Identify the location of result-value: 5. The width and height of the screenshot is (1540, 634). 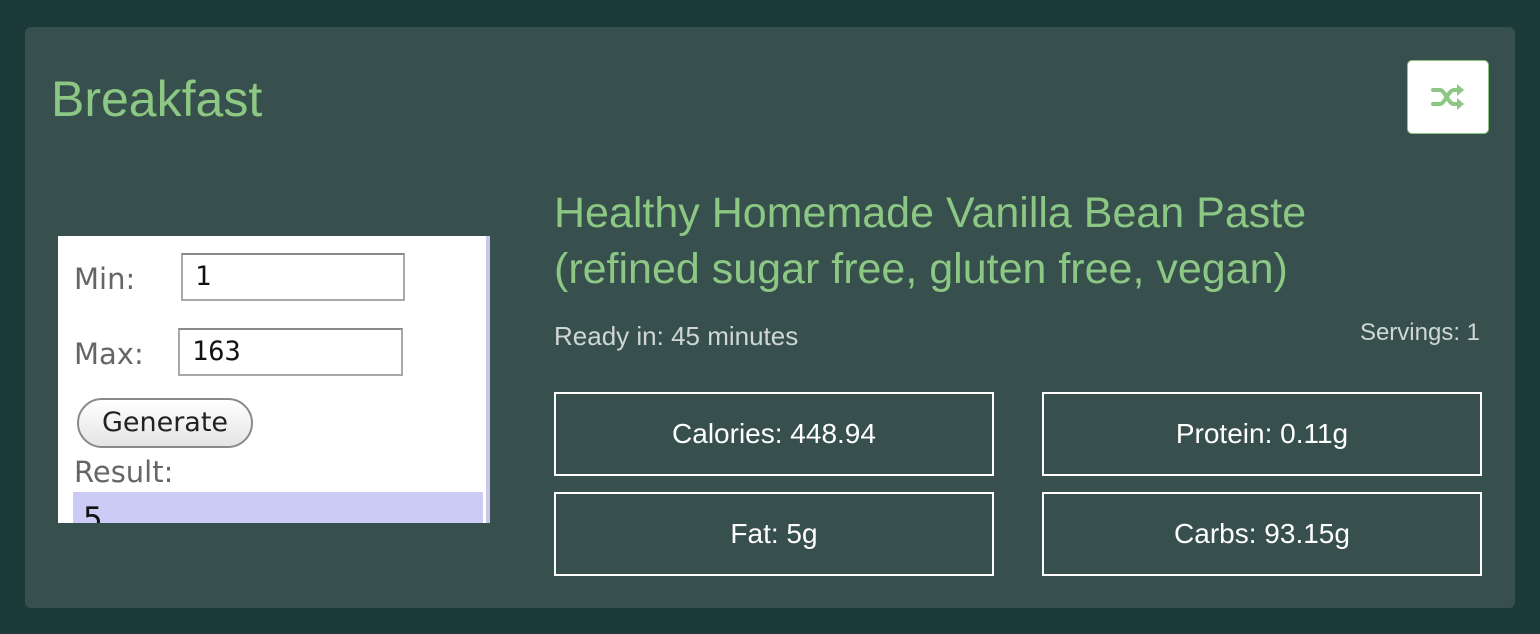
(278, 507).